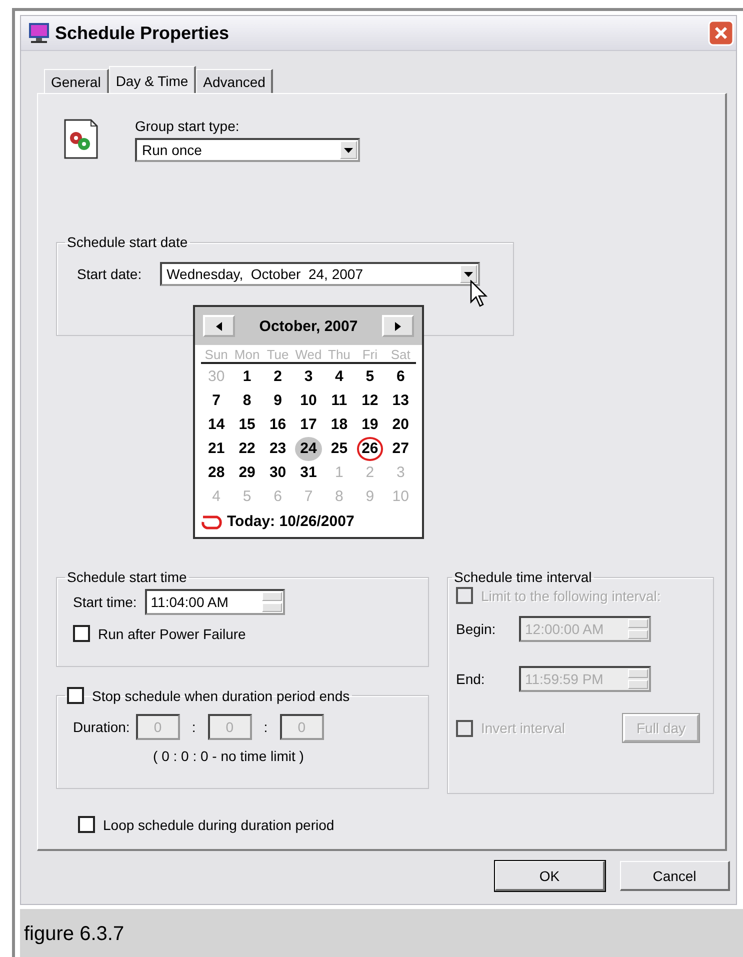 The width and height of the screenshot is (743, 957). Describe the element at coordinates (523, 577) in the screenshot. I see `group-title: Schedule time interval` at that location.